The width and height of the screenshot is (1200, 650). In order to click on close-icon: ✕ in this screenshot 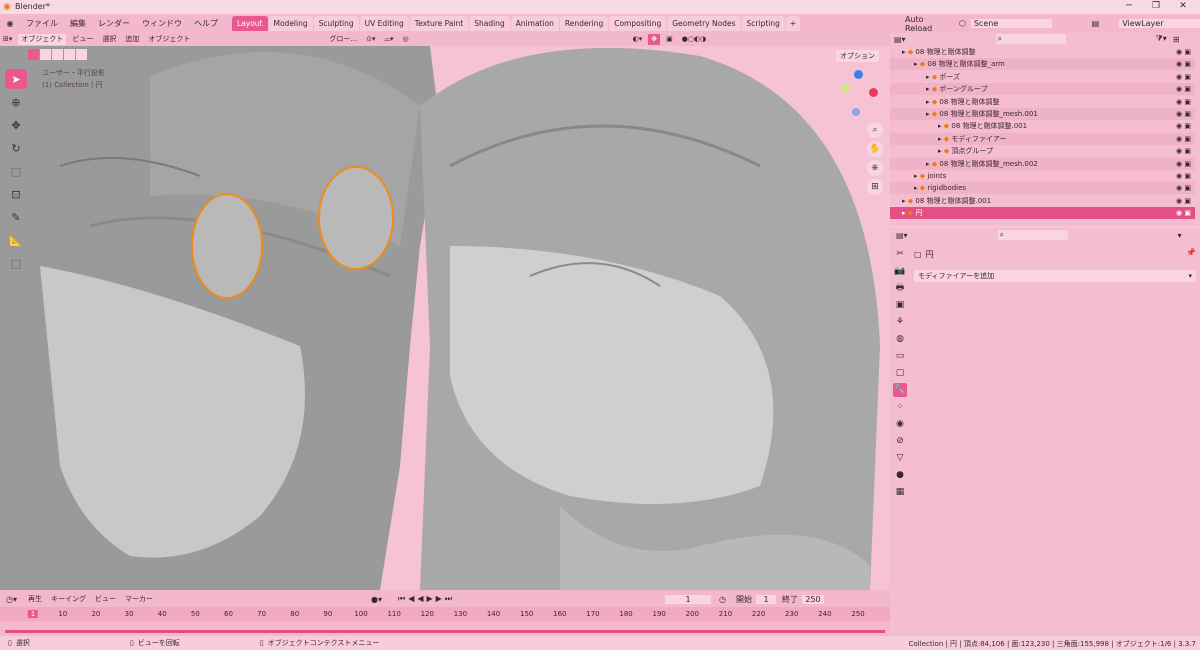, I will do `click(1183, 6)`.